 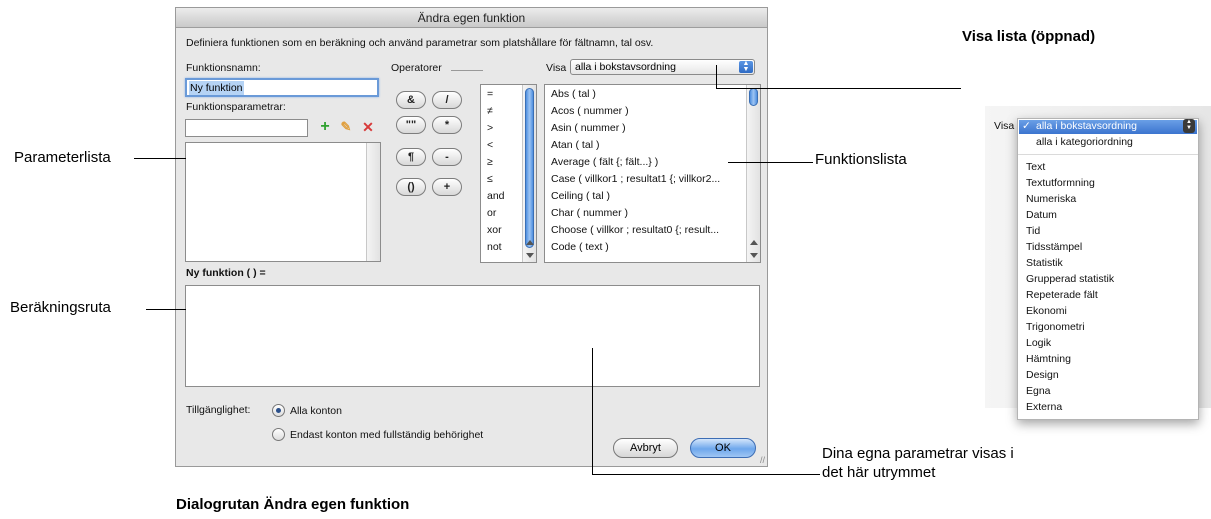 I want to click on radio-all-accounts-label: Alla konton, so click(x=316, y=411).